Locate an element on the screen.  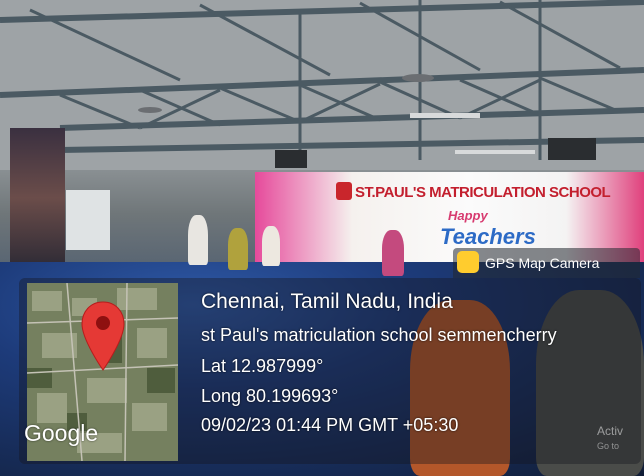
banner-teachers-text: Teachers is located at coordinates (488, 236).